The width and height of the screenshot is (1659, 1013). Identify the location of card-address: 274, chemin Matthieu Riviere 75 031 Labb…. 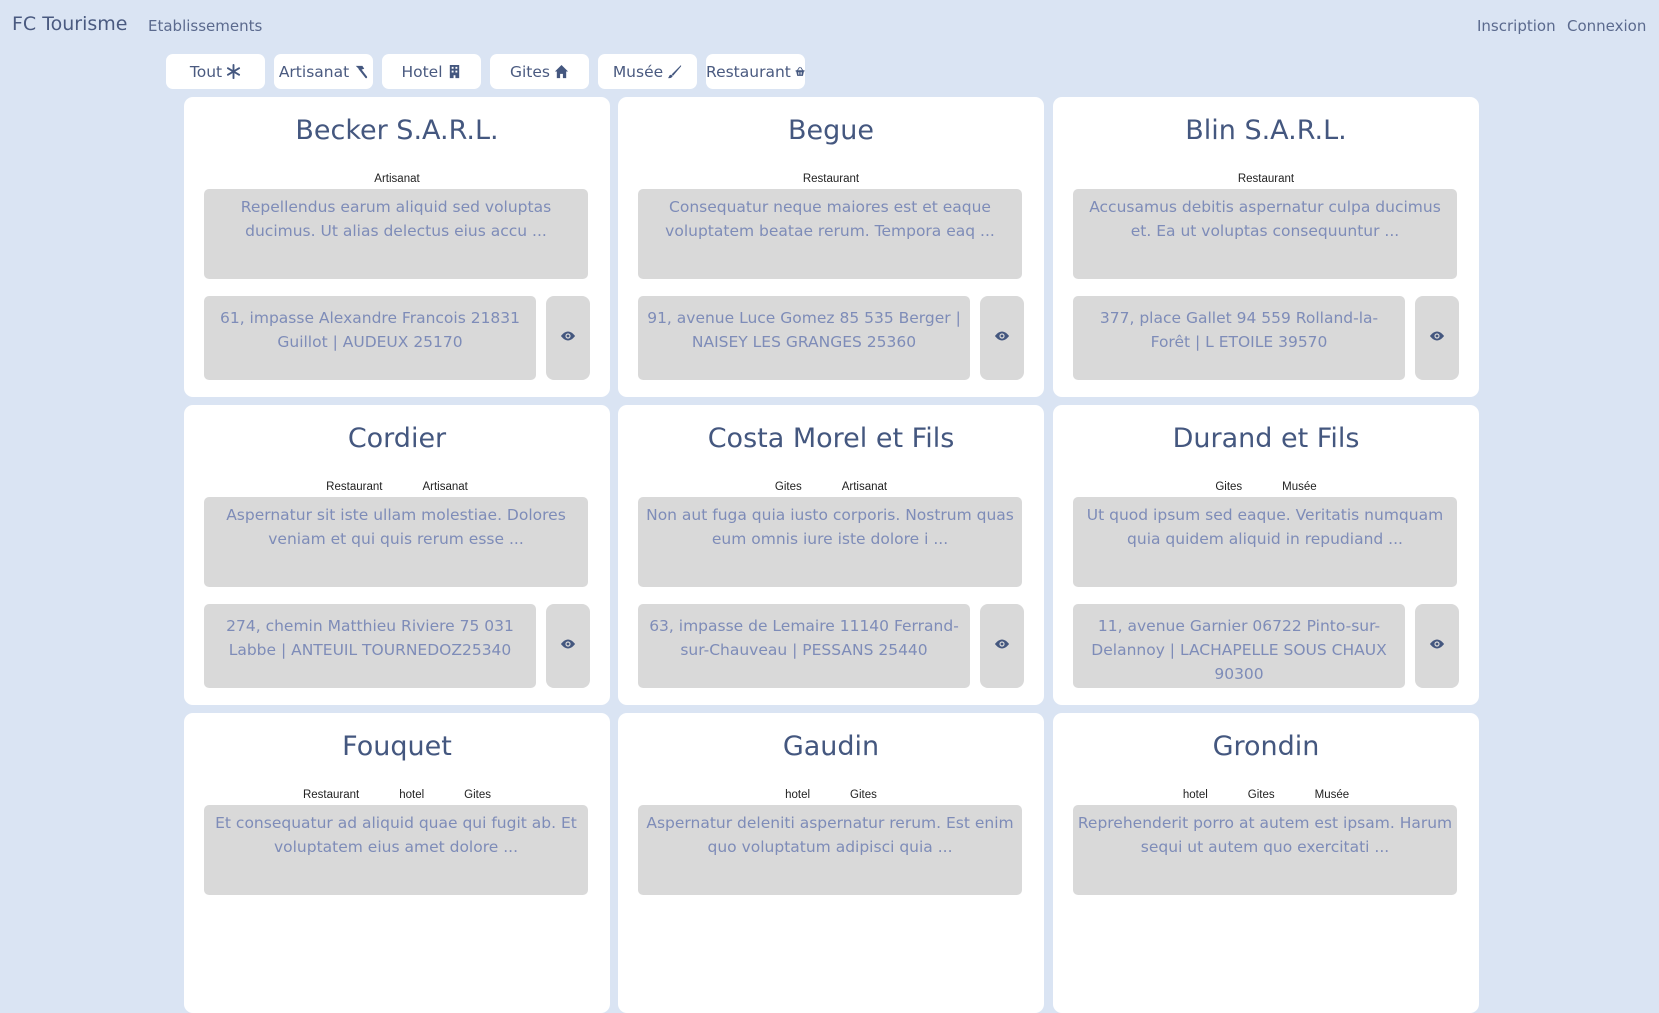
(370, 646).